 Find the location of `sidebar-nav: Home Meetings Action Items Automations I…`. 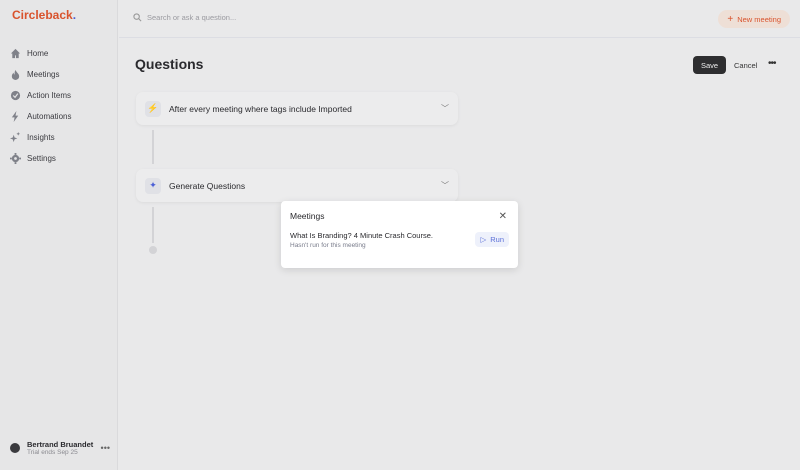

sidebar-nav: Home Meetings Action Items Automations I… is located at coordinates (40, 106).